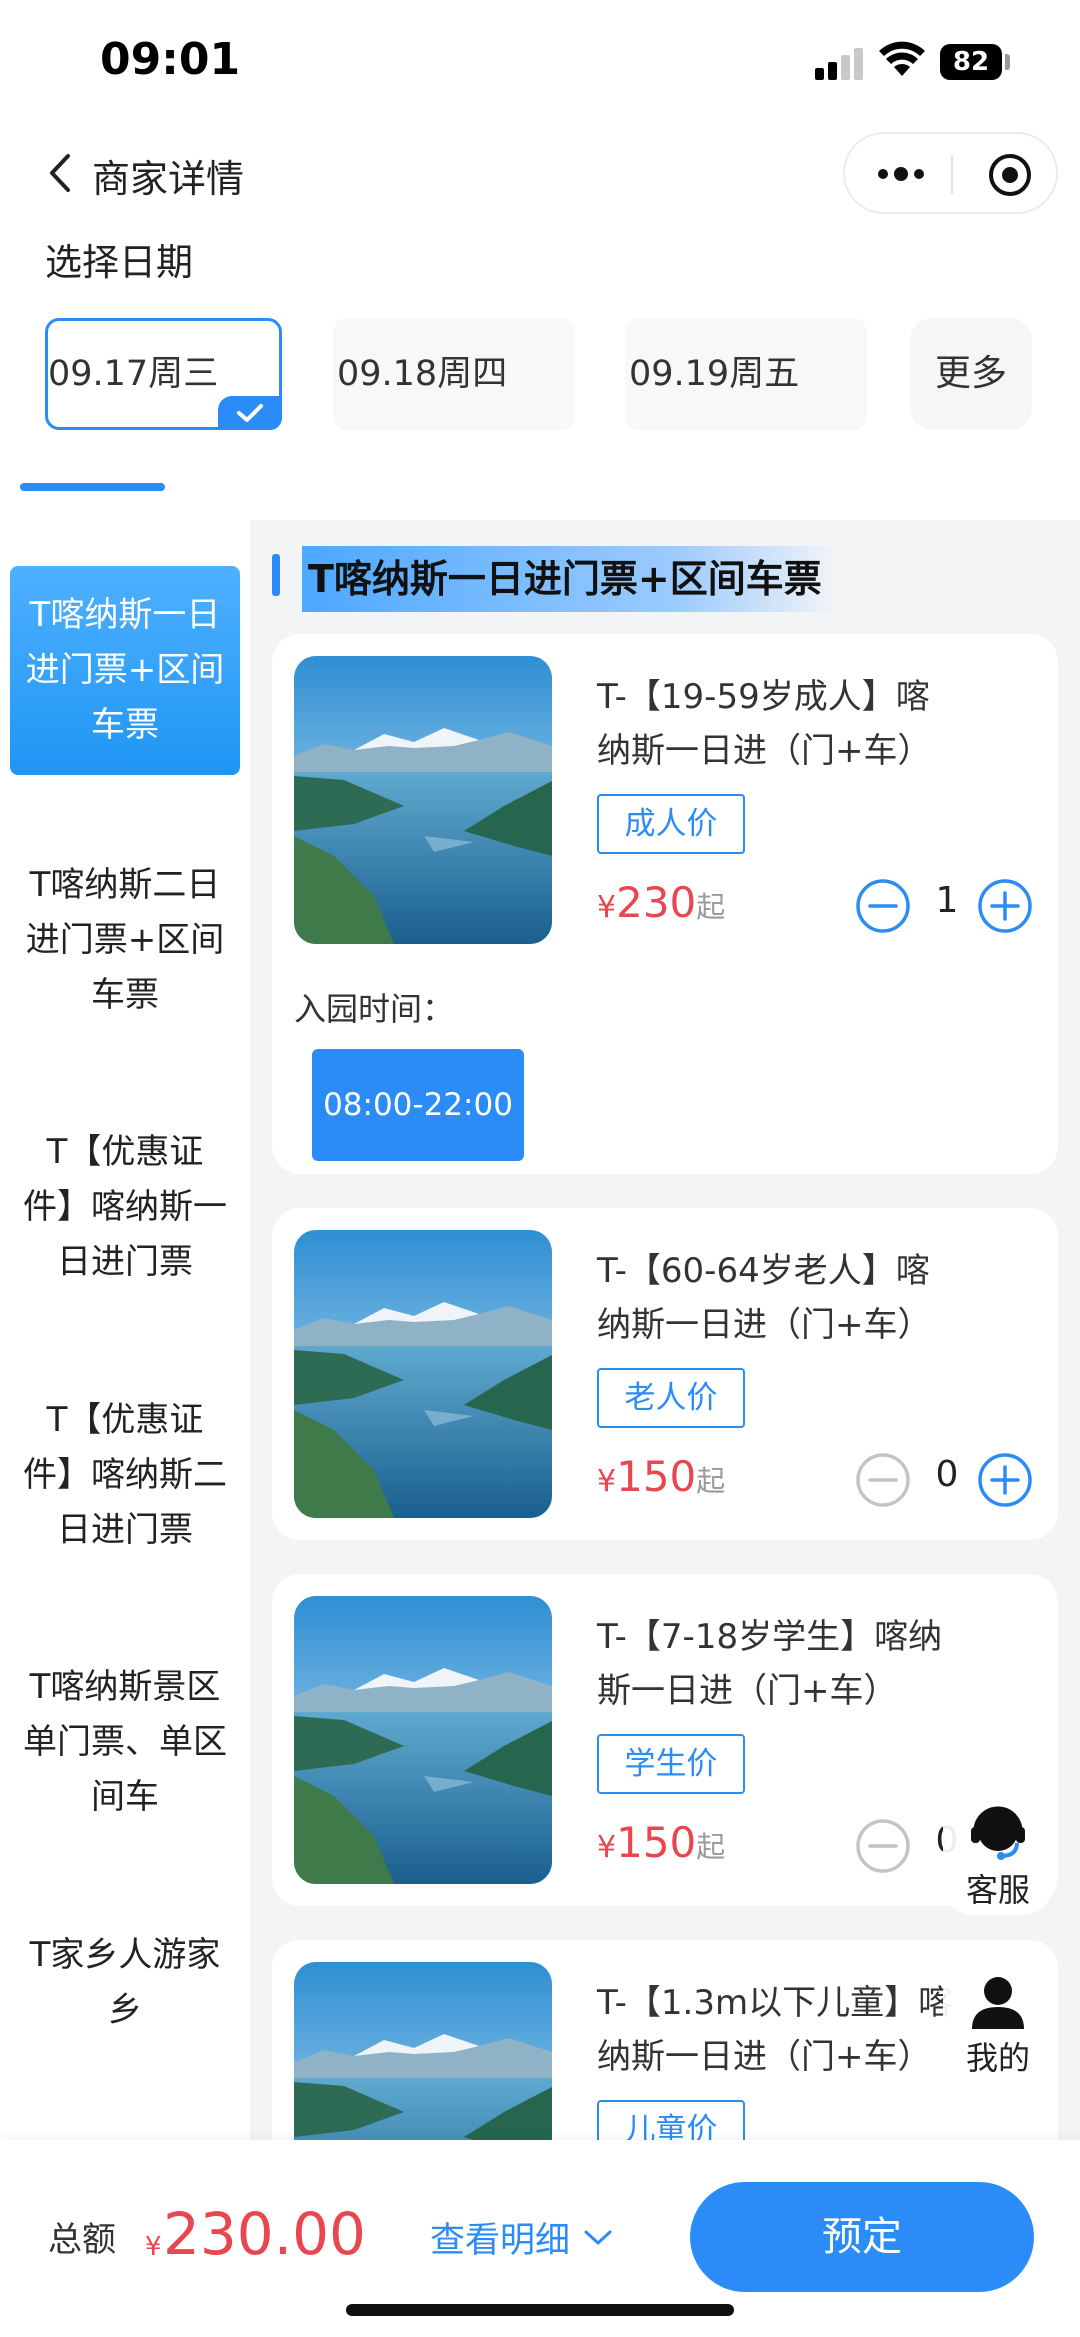 This screenshot has height=2337, width=1080. I want to click on price-type-tag: 老人价, so click(671, 1398).